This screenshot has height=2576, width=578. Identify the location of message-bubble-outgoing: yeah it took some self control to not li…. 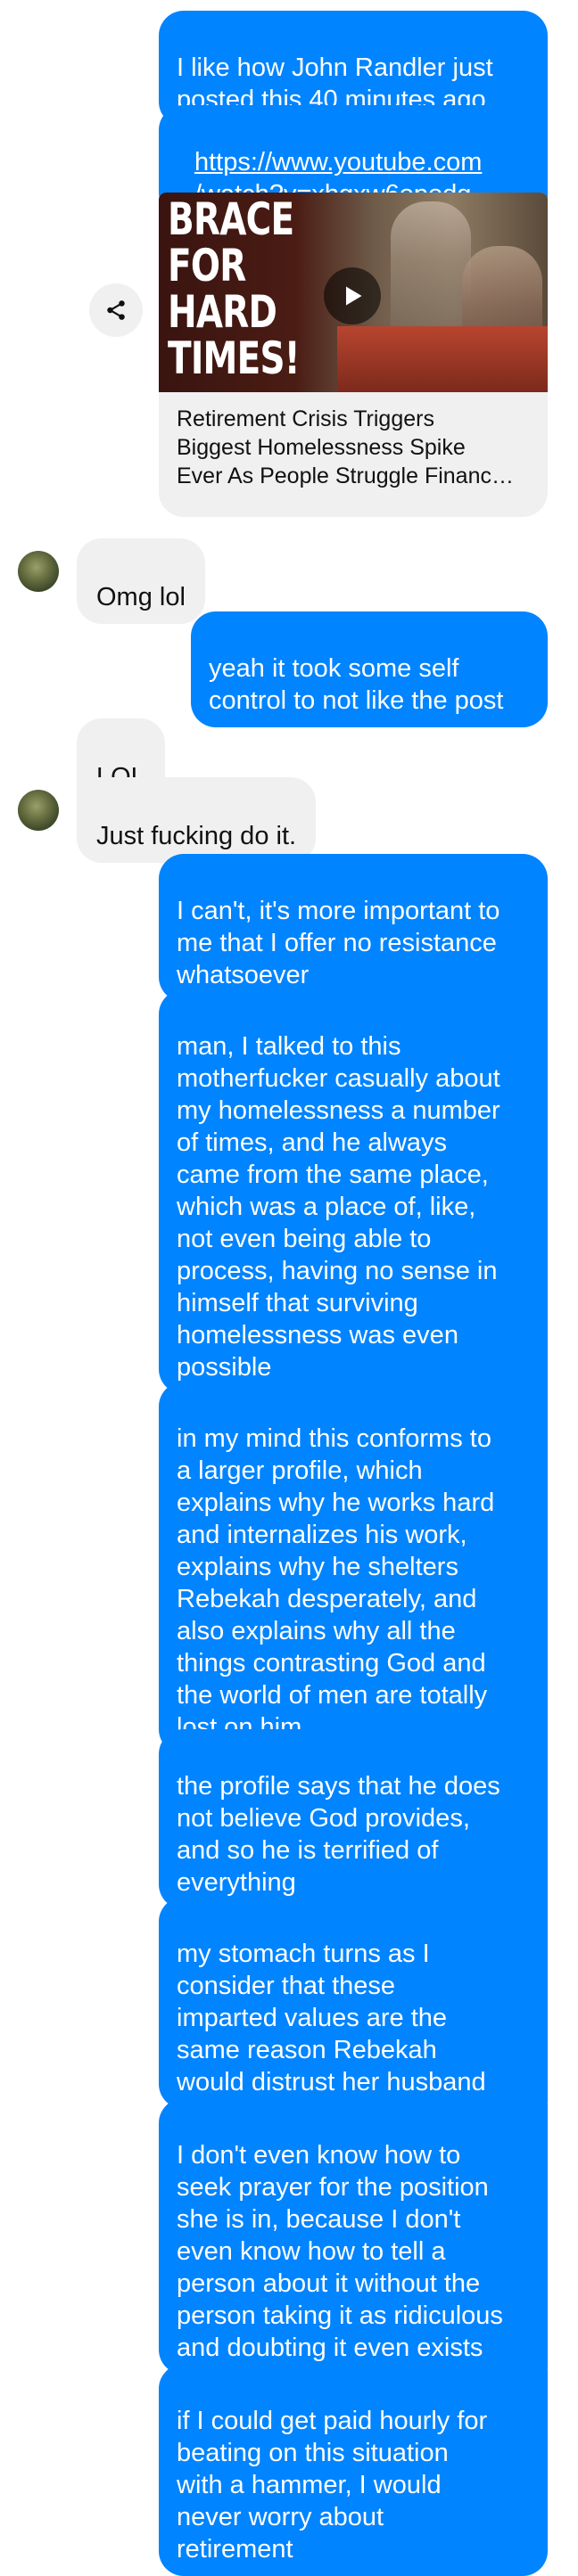
(369, 669).